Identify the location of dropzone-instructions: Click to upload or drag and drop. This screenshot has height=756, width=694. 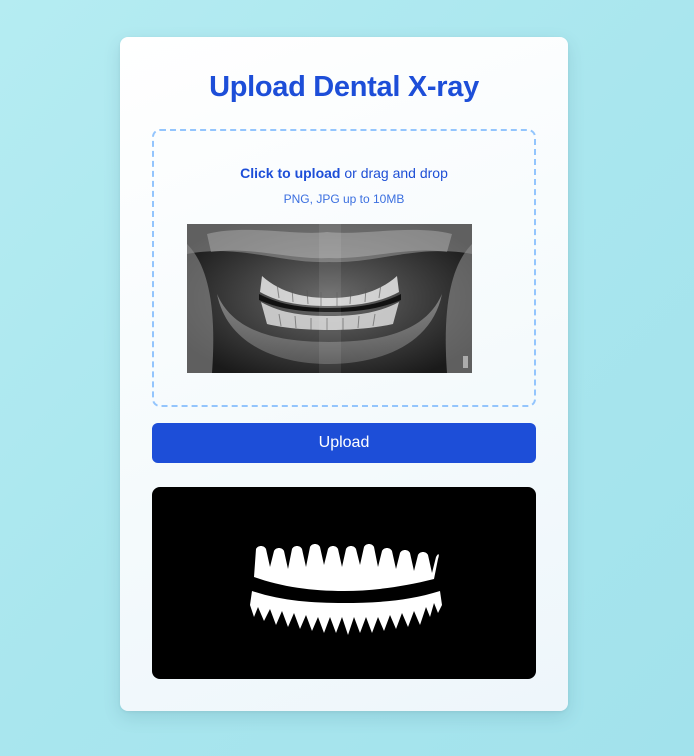
(344, 173).